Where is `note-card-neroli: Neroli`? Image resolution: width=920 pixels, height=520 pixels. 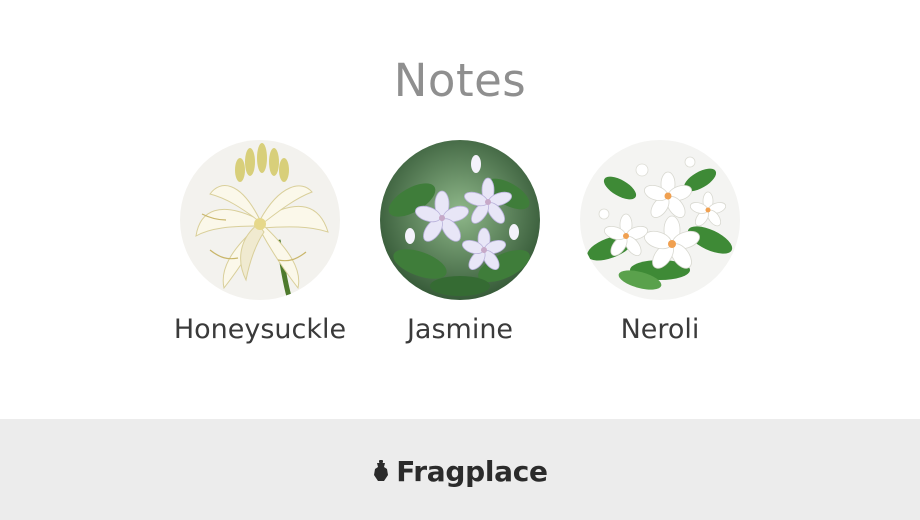
note-card-neroli: Neroli is located at coordinates (660, 250).